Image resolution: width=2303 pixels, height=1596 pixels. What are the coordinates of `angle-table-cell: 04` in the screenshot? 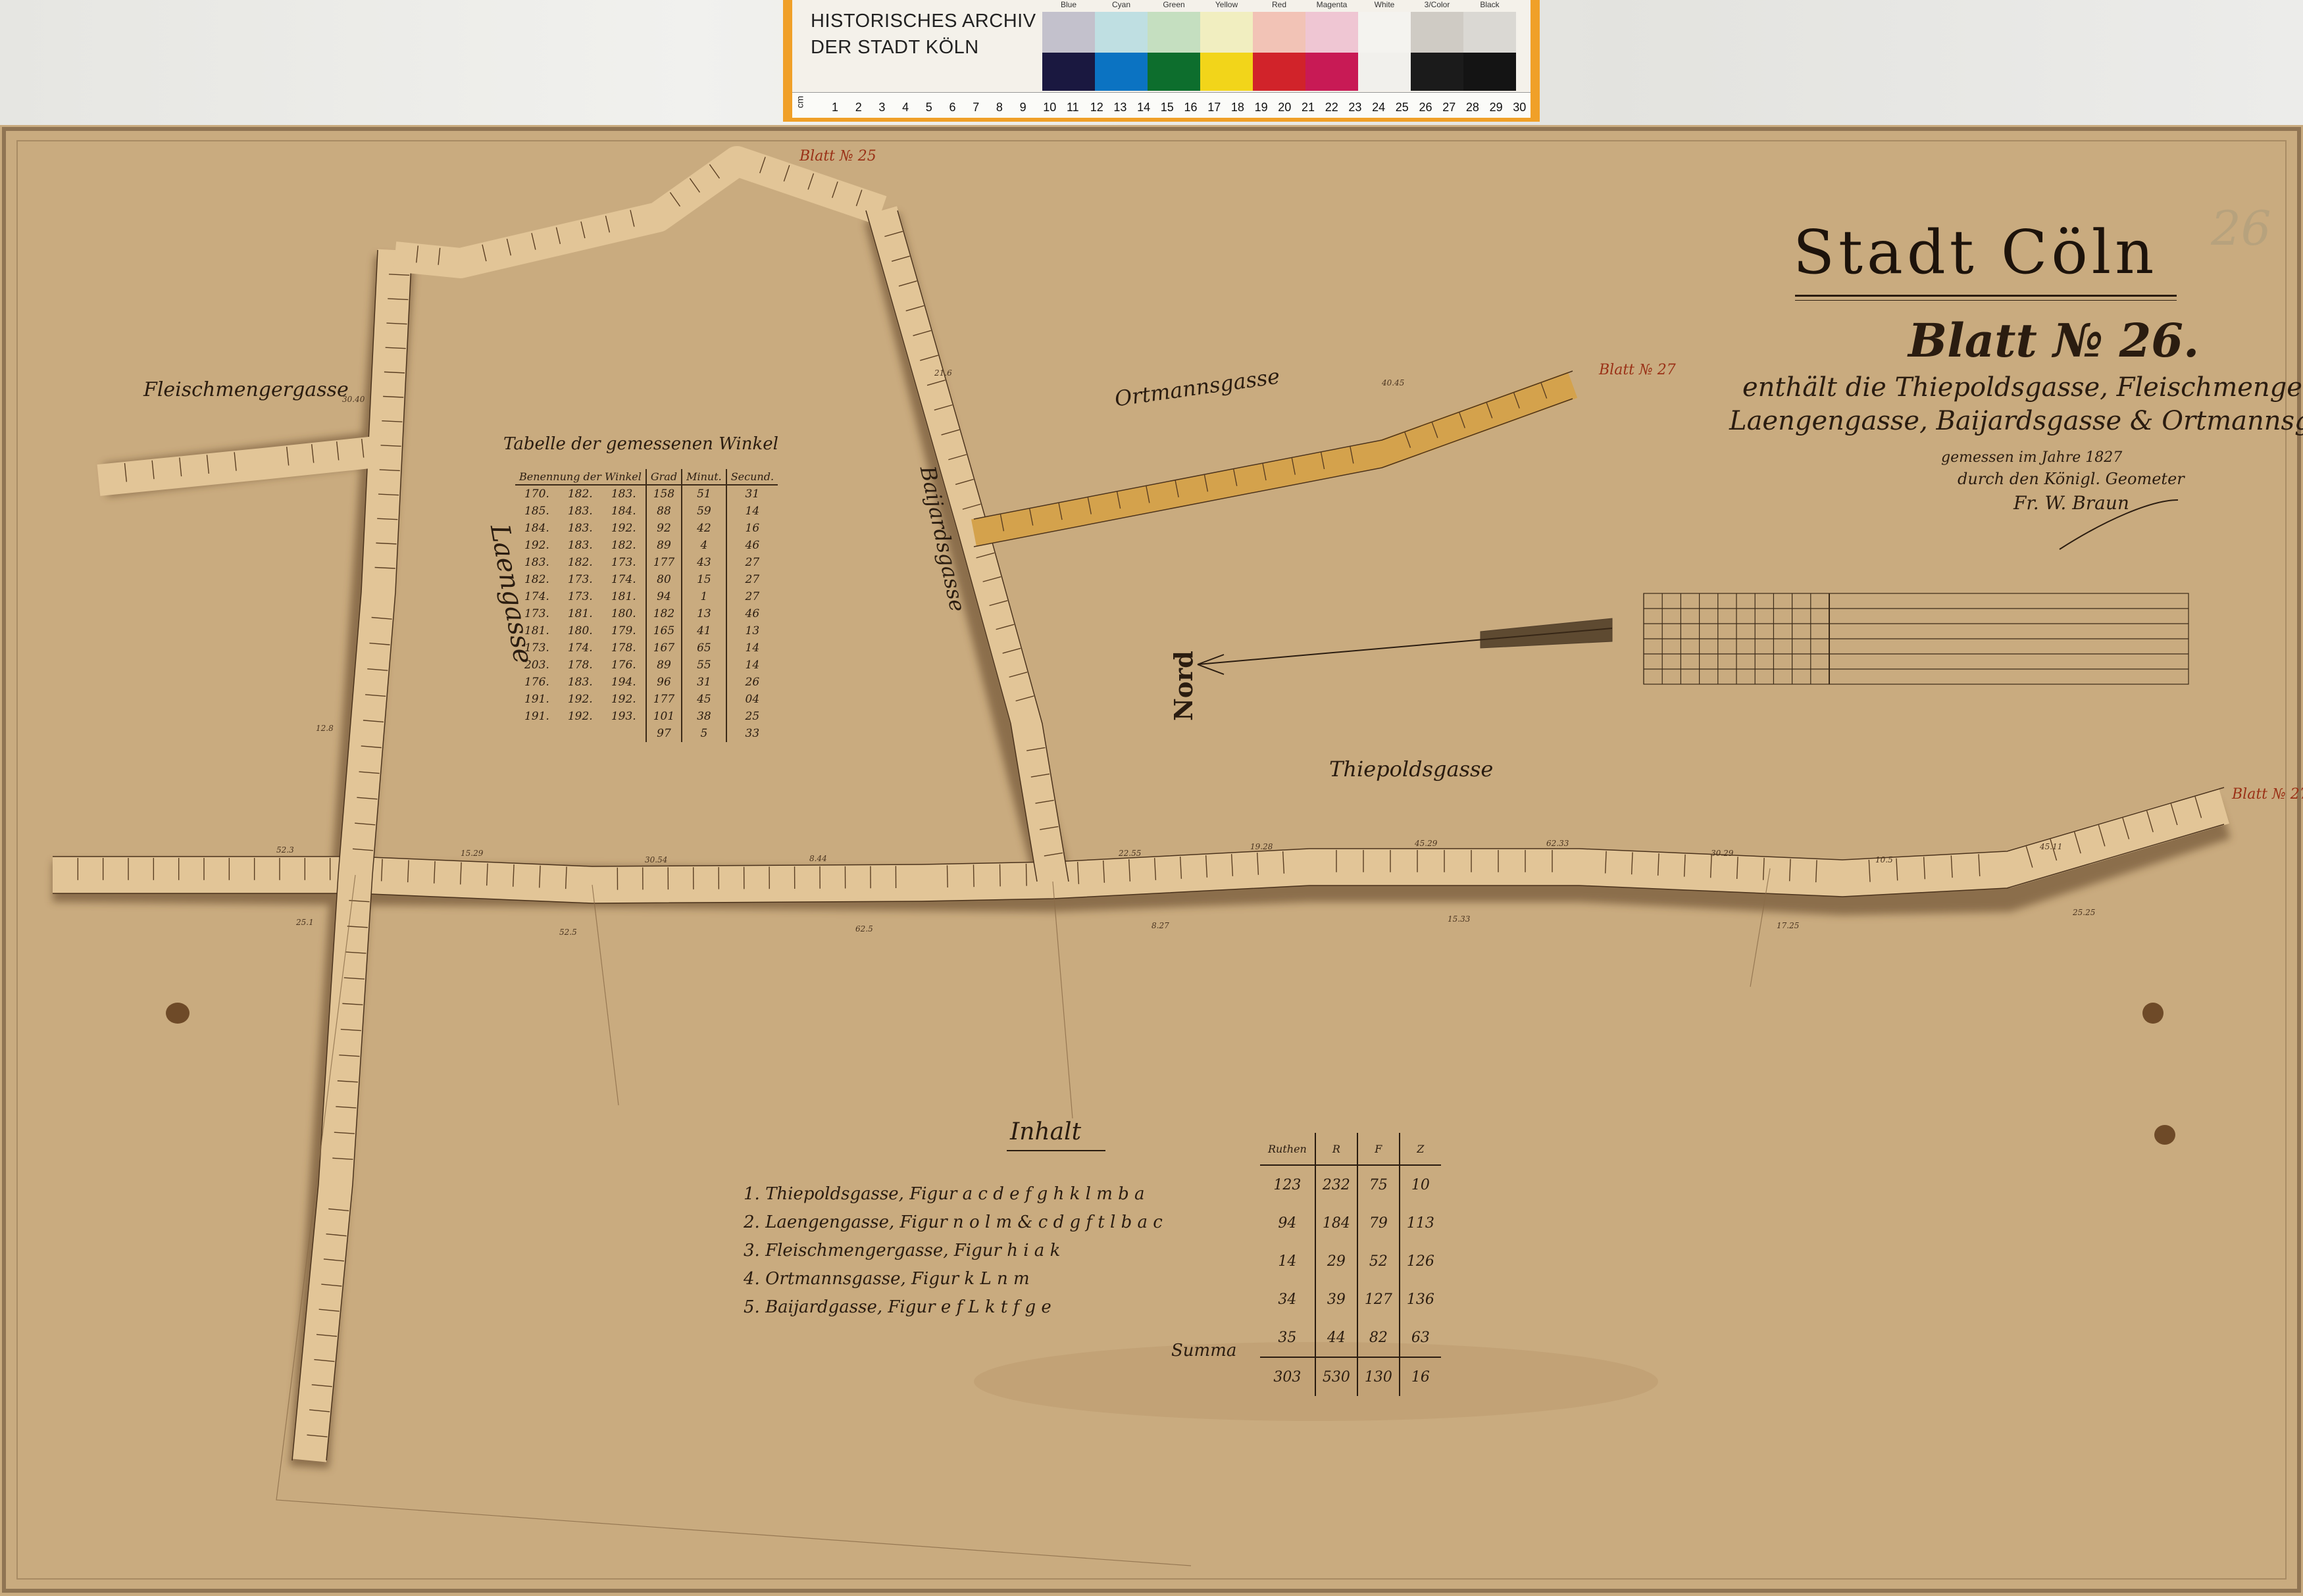 It's located at (751, 699).